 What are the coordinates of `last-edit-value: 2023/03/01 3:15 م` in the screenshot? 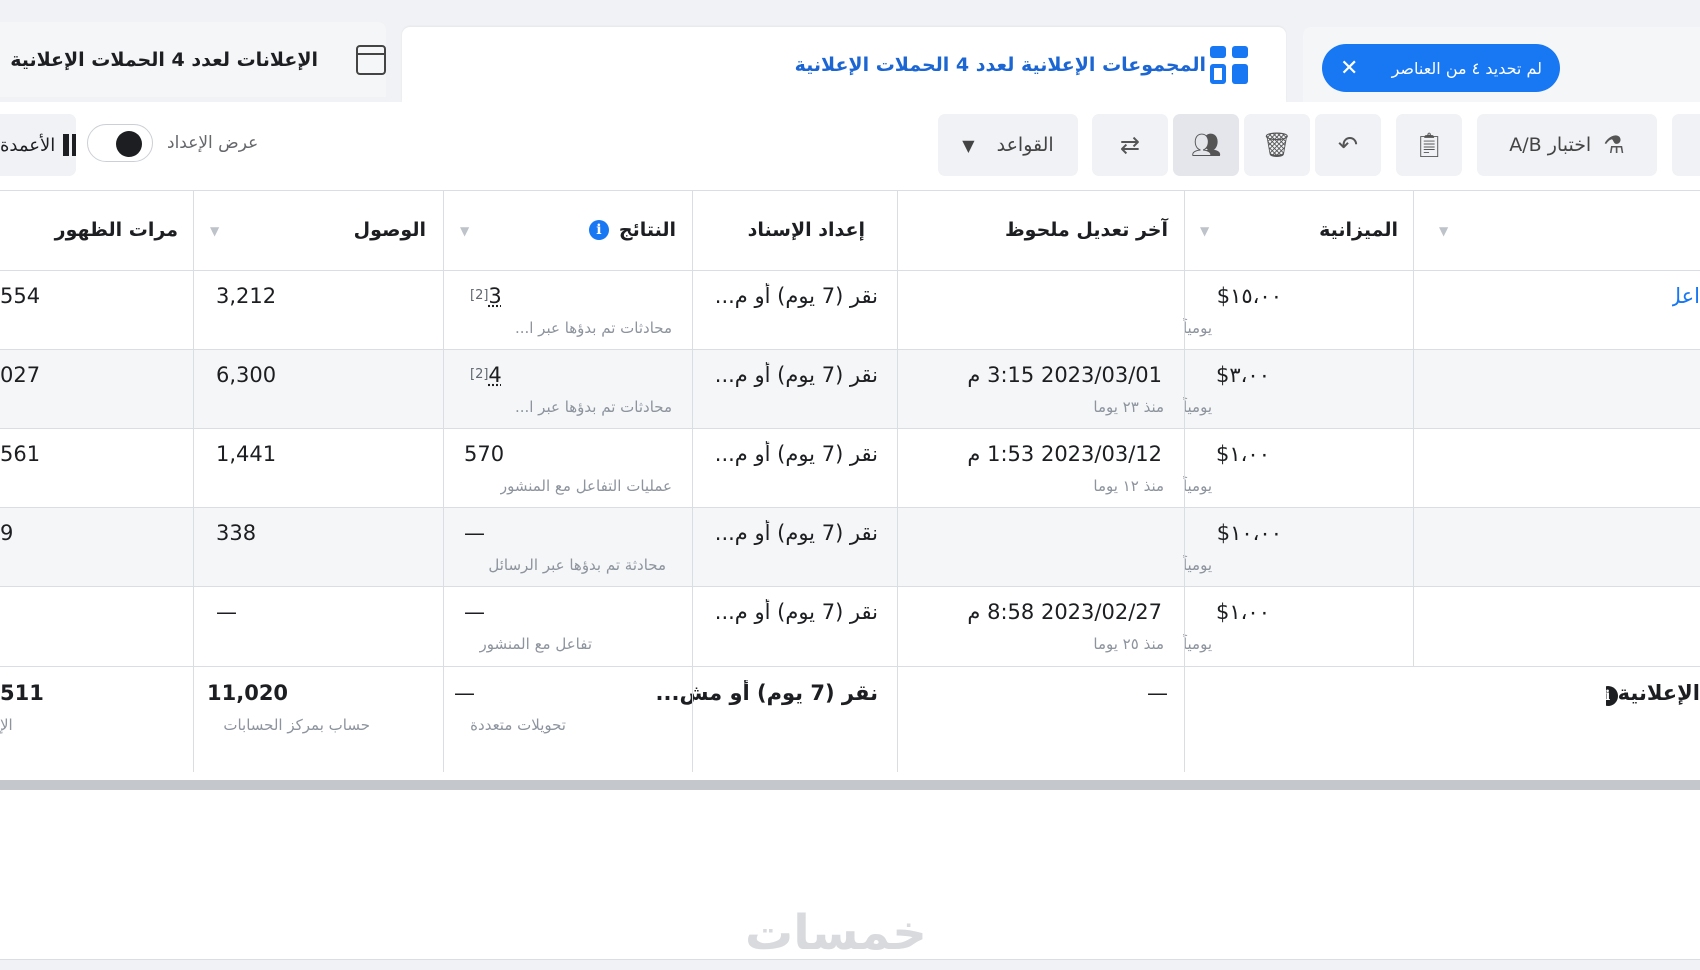 It's located at (1064, 375).